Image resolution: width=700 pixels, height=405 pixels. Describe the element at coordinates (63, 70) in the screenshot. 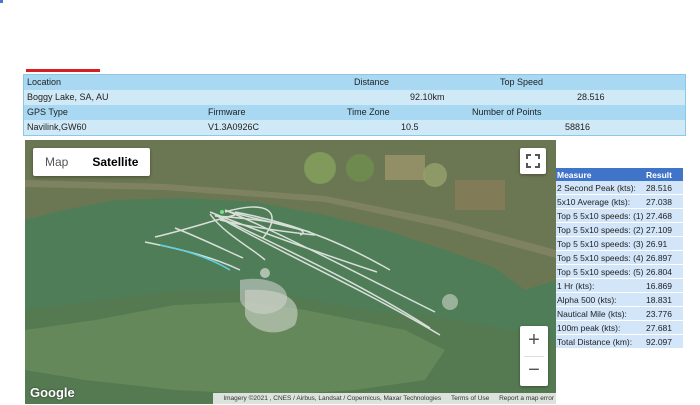

I see `active-tab-indicator` at that location.